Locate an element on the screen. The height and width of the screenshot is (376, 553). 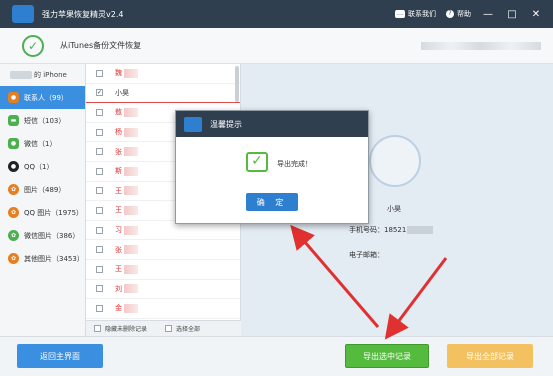
sms-icon: ▬ is located at coordinates (13, 120).